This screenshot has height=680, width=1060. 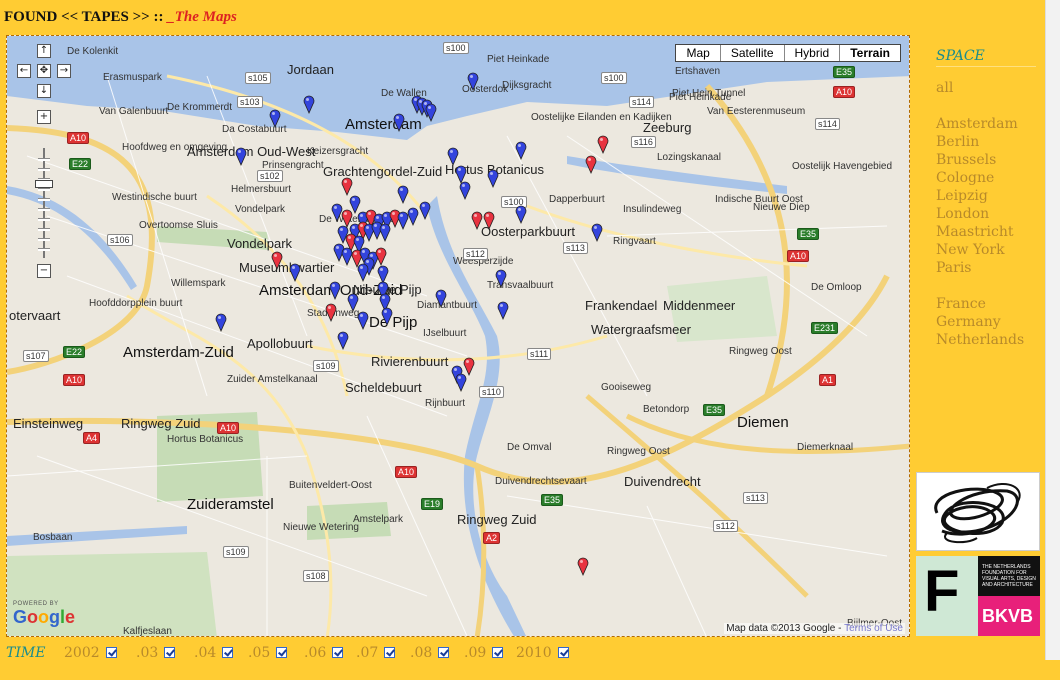 I want to click on city-filter-leipzig: Leipzig, so click(x=962, y=196).